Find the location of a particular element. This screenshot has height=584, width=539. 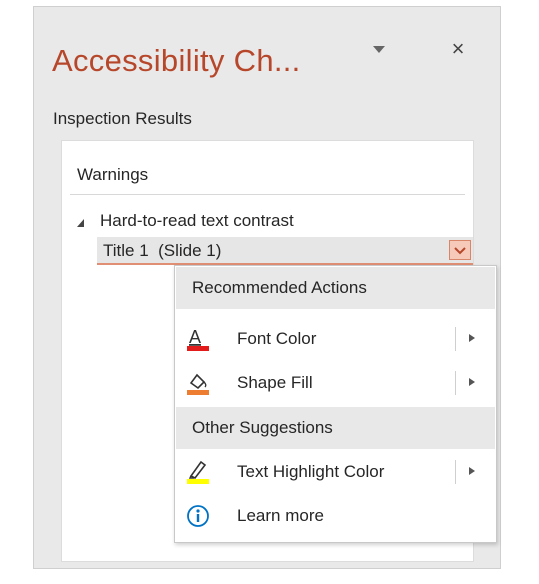

font-color-icon: A is located at coordinates (198, 339).